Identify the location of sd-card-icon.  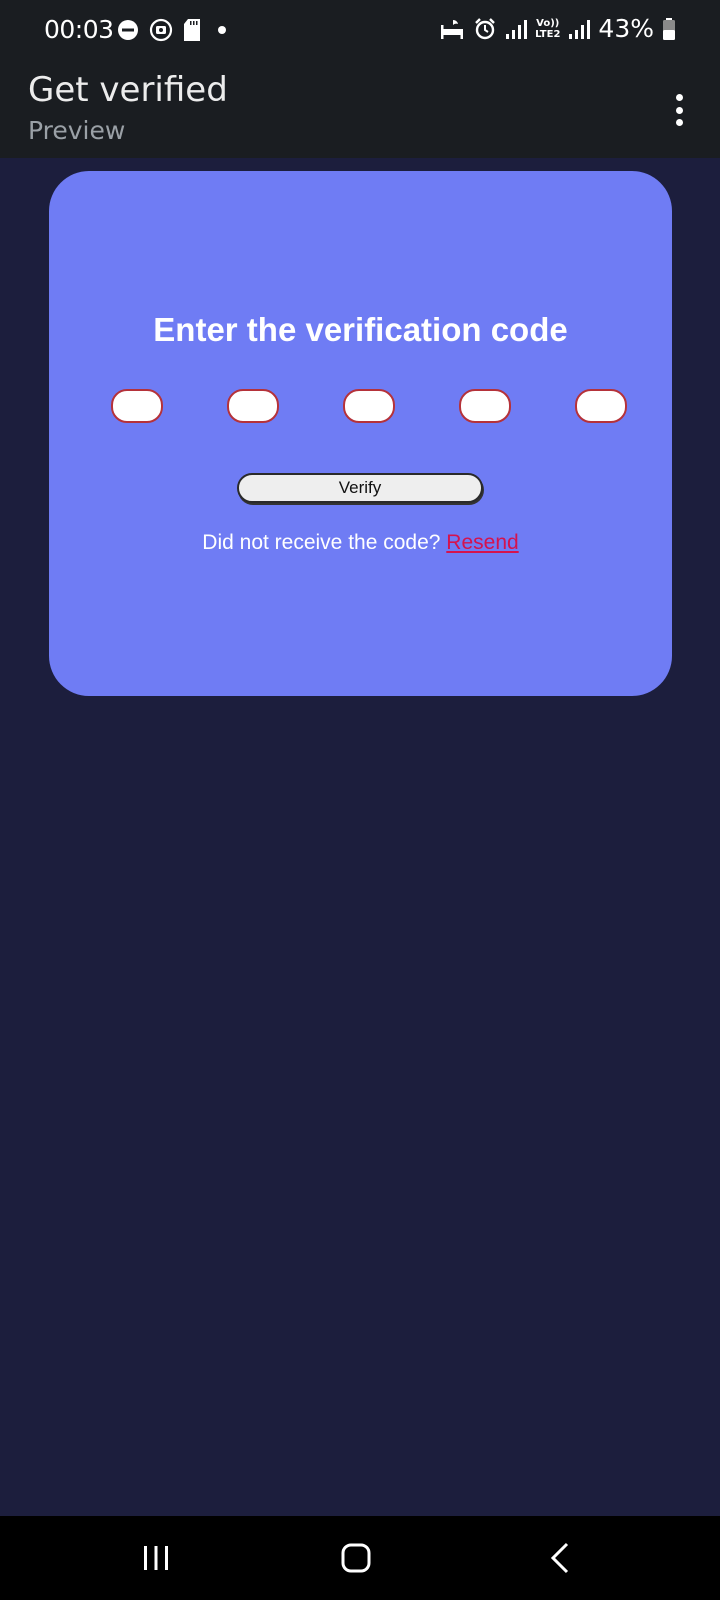
(192, 30).